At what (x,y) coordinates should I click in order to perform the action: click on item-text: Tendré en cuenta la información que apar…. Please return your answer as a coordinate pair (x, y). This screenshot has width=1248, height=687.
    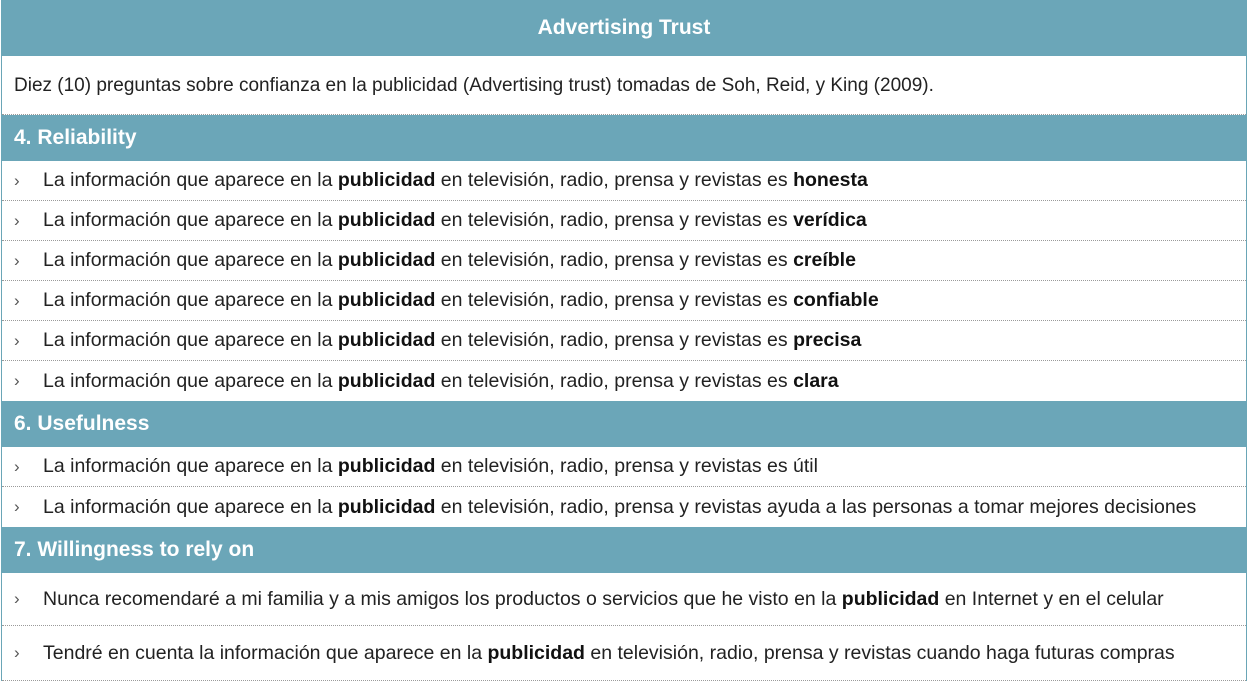
    Looking at the image, I should click on (609, 652).